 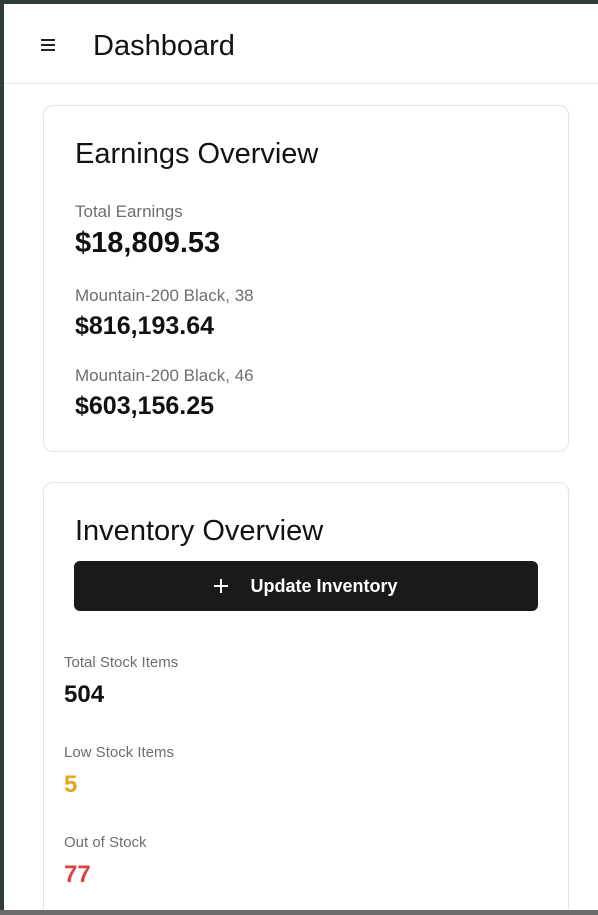 What do you see at coordinates (121, 662) in the screenshot?
I see `total-stock-label: Total Stock Items` at bounding box center [121, 662].